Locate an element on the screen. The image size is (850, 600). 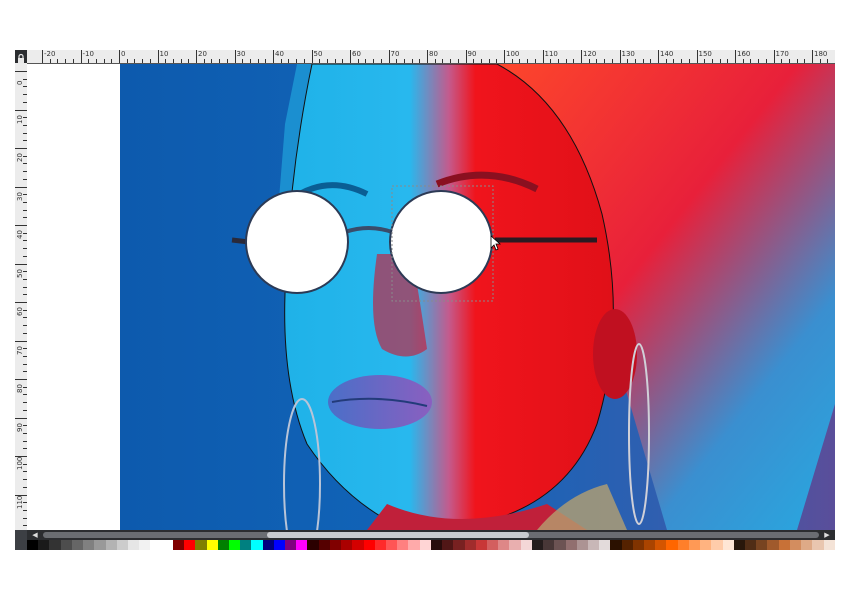
scroll-thumb is located at coordinates (398, 535).